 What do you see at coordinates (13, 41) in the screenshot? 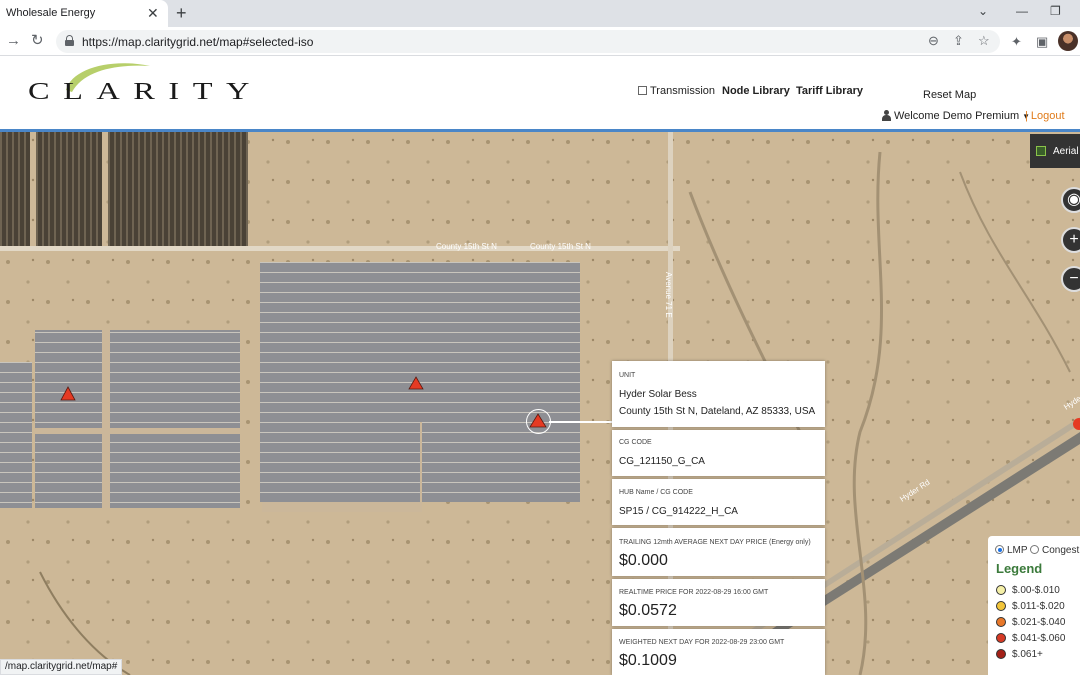
I see `back-icon: →` at bounding box center [13, 41].